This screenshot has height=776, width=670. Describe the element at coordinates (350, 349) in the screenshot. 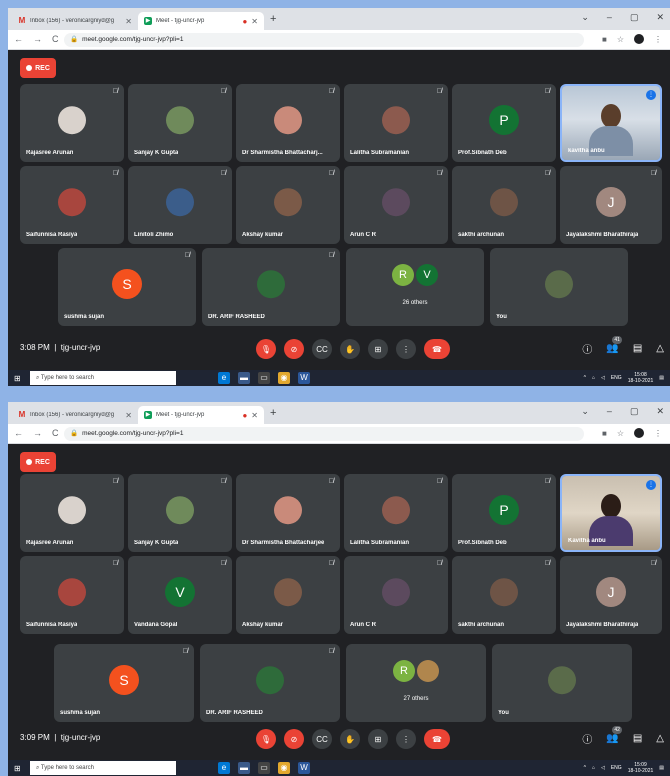

I see `raise-hand-button: ✋` at that location.